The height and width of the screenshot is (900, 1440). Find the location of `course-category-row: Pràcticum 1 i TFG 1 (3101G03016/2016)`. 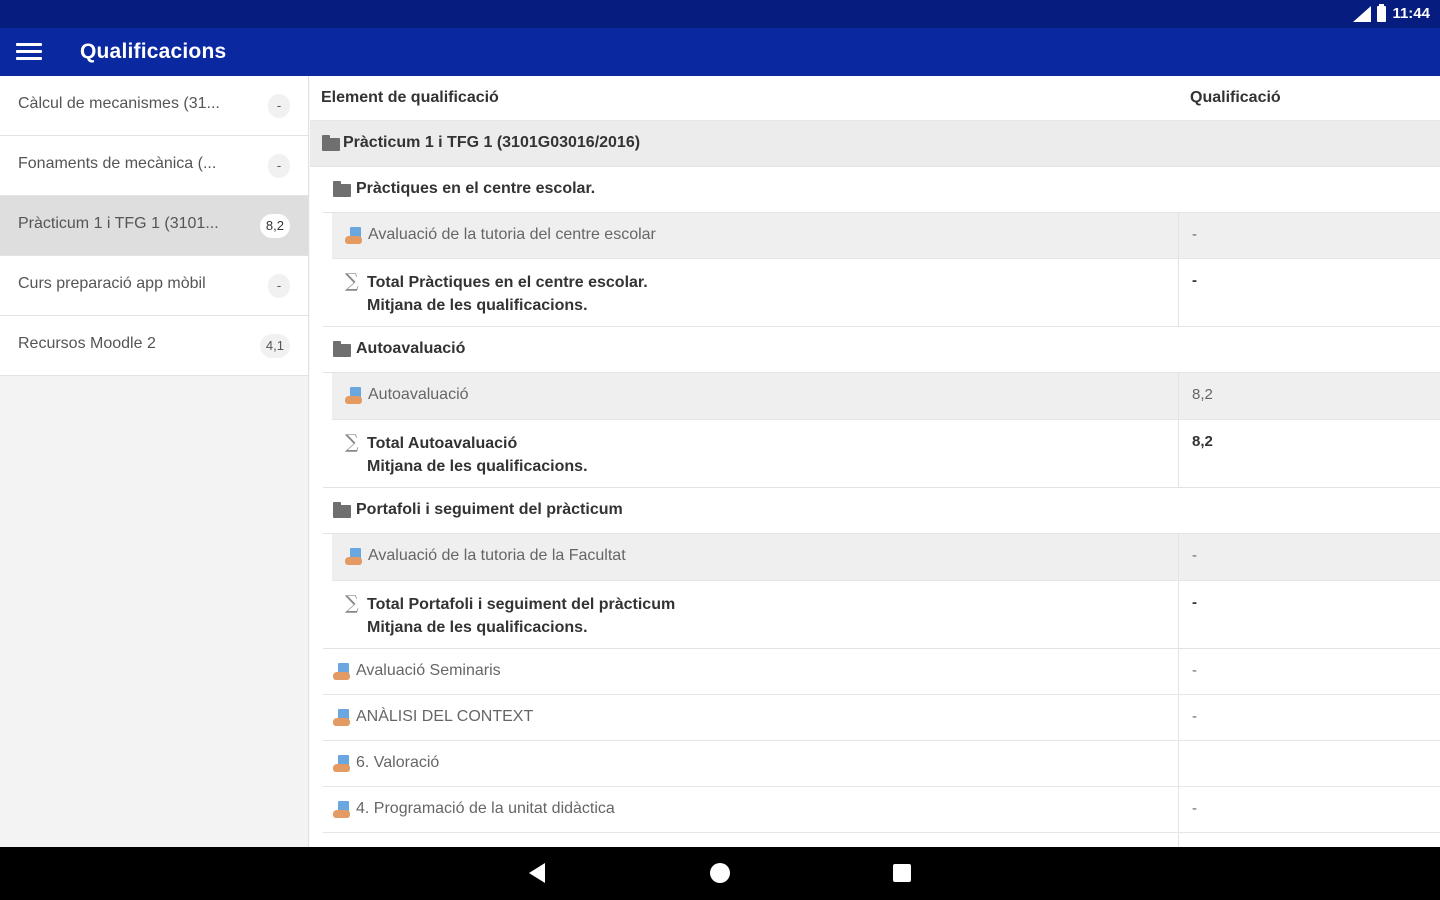

course-category-row: Pràcticum 1 i TFG 1 (3101G03016/2016) is located at coordinates (875, 144).